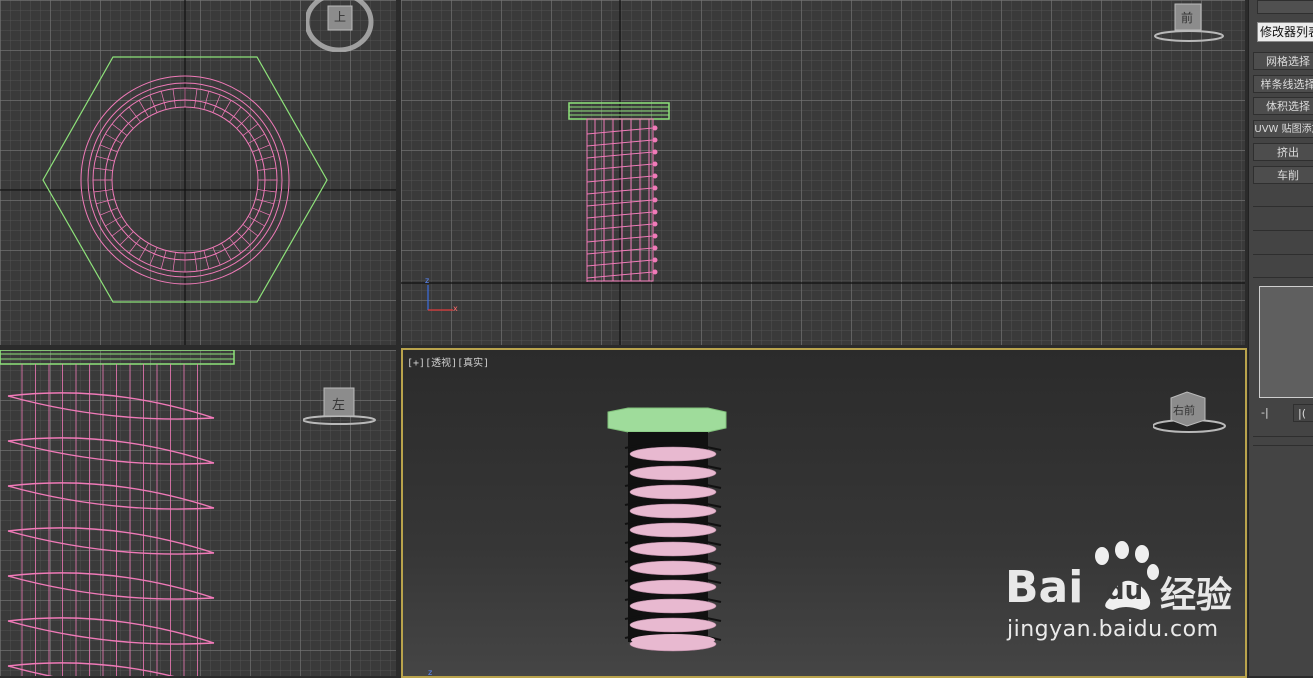  What do you see at coordinates (1286, 342) in the screenshot?
I see `modifier-stack-box` at bounding box center [1286, 342].